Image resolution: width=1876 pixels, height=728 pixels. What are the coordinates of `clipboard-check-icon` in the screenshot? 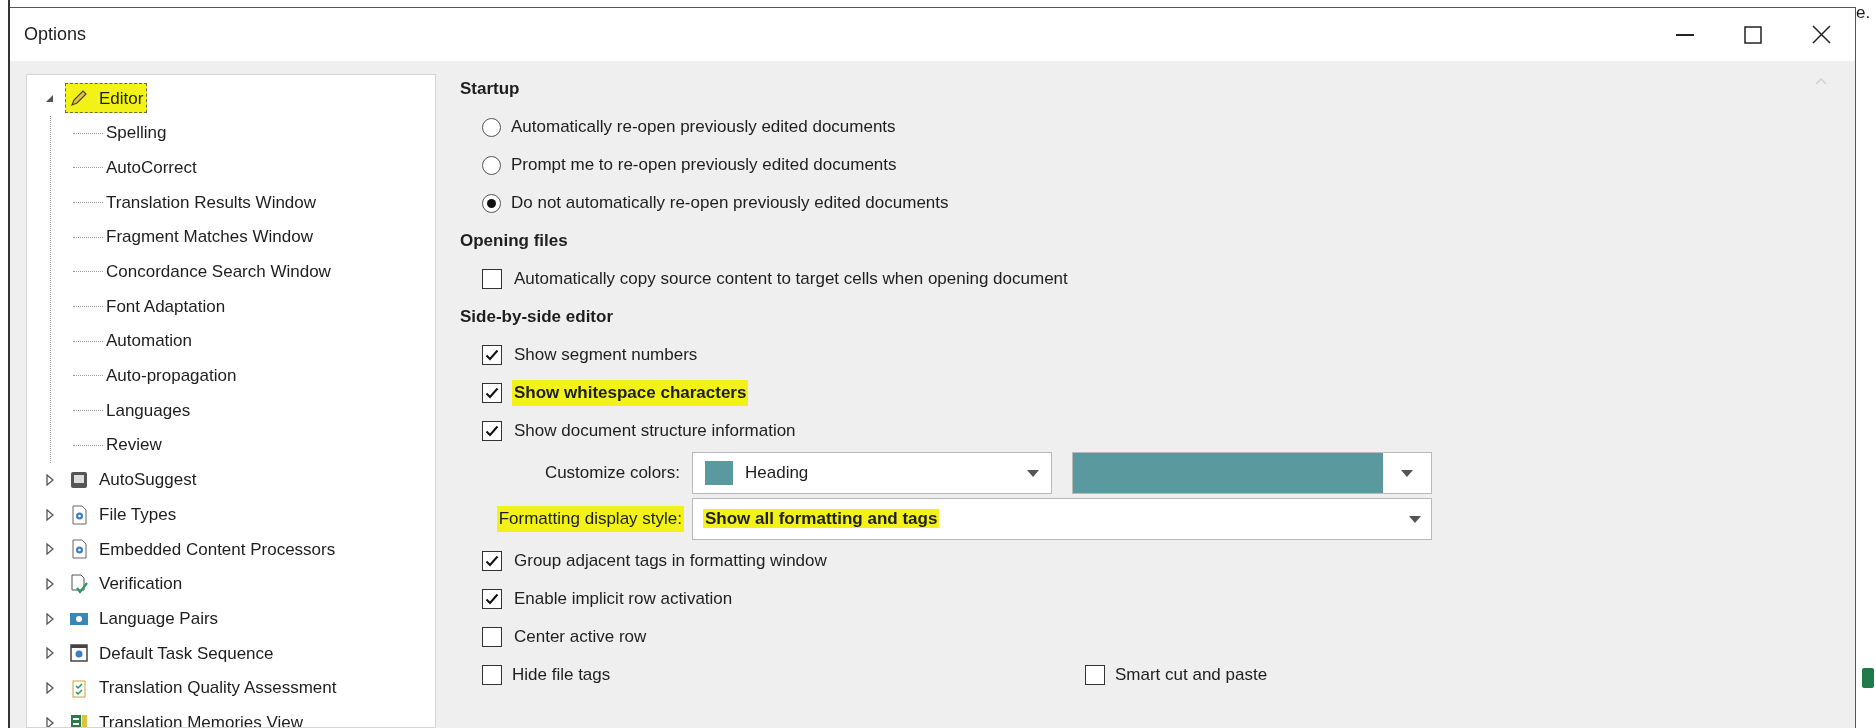 It's located at (79, 688).